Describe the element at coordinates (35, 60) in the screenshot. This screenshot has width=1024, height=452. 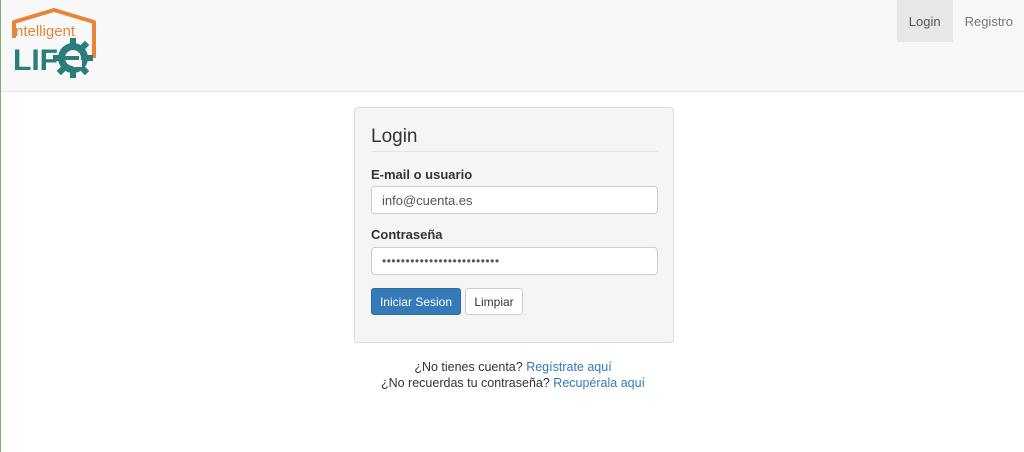
I see `logo-life-text: LIF` at that location.